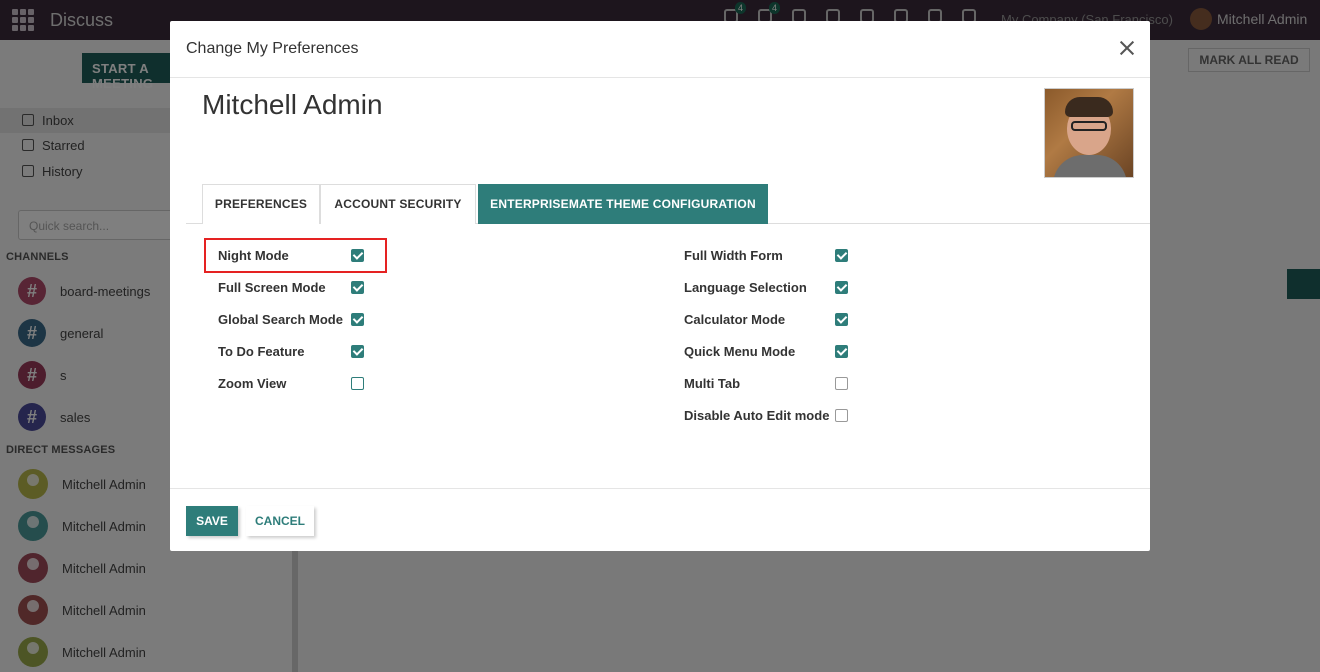 The image size is (1320, 672). What do you see at coordinates (292, 104) in the screenshot?
I see `user-name-heading: Mitchell Admin` at bounding box center [292, 104].